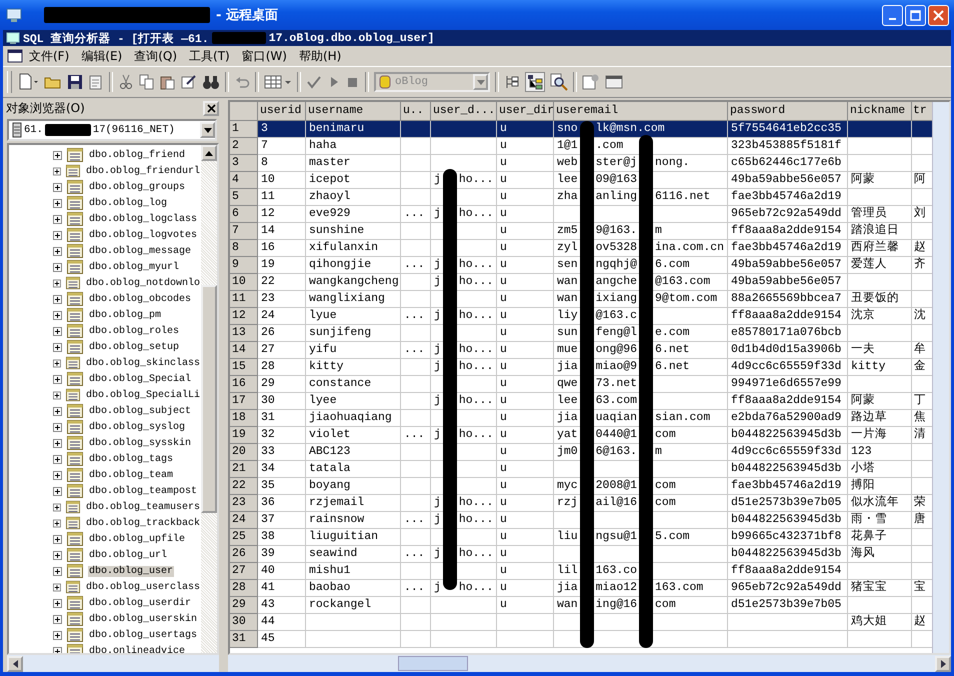 The image size is (954, 676). I want to click on left-arrow-icon, so click(15, 664).